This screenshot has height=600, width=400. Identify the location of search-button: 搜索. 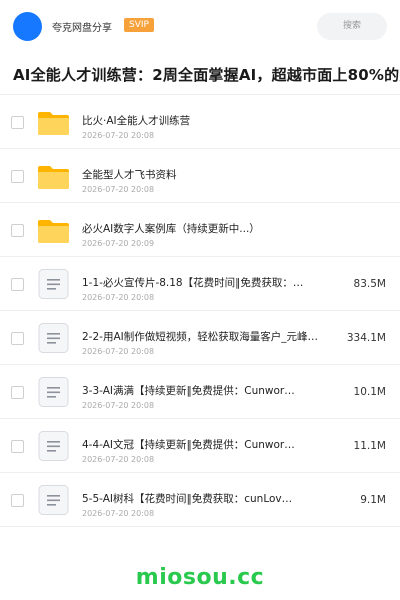
(352, 26).